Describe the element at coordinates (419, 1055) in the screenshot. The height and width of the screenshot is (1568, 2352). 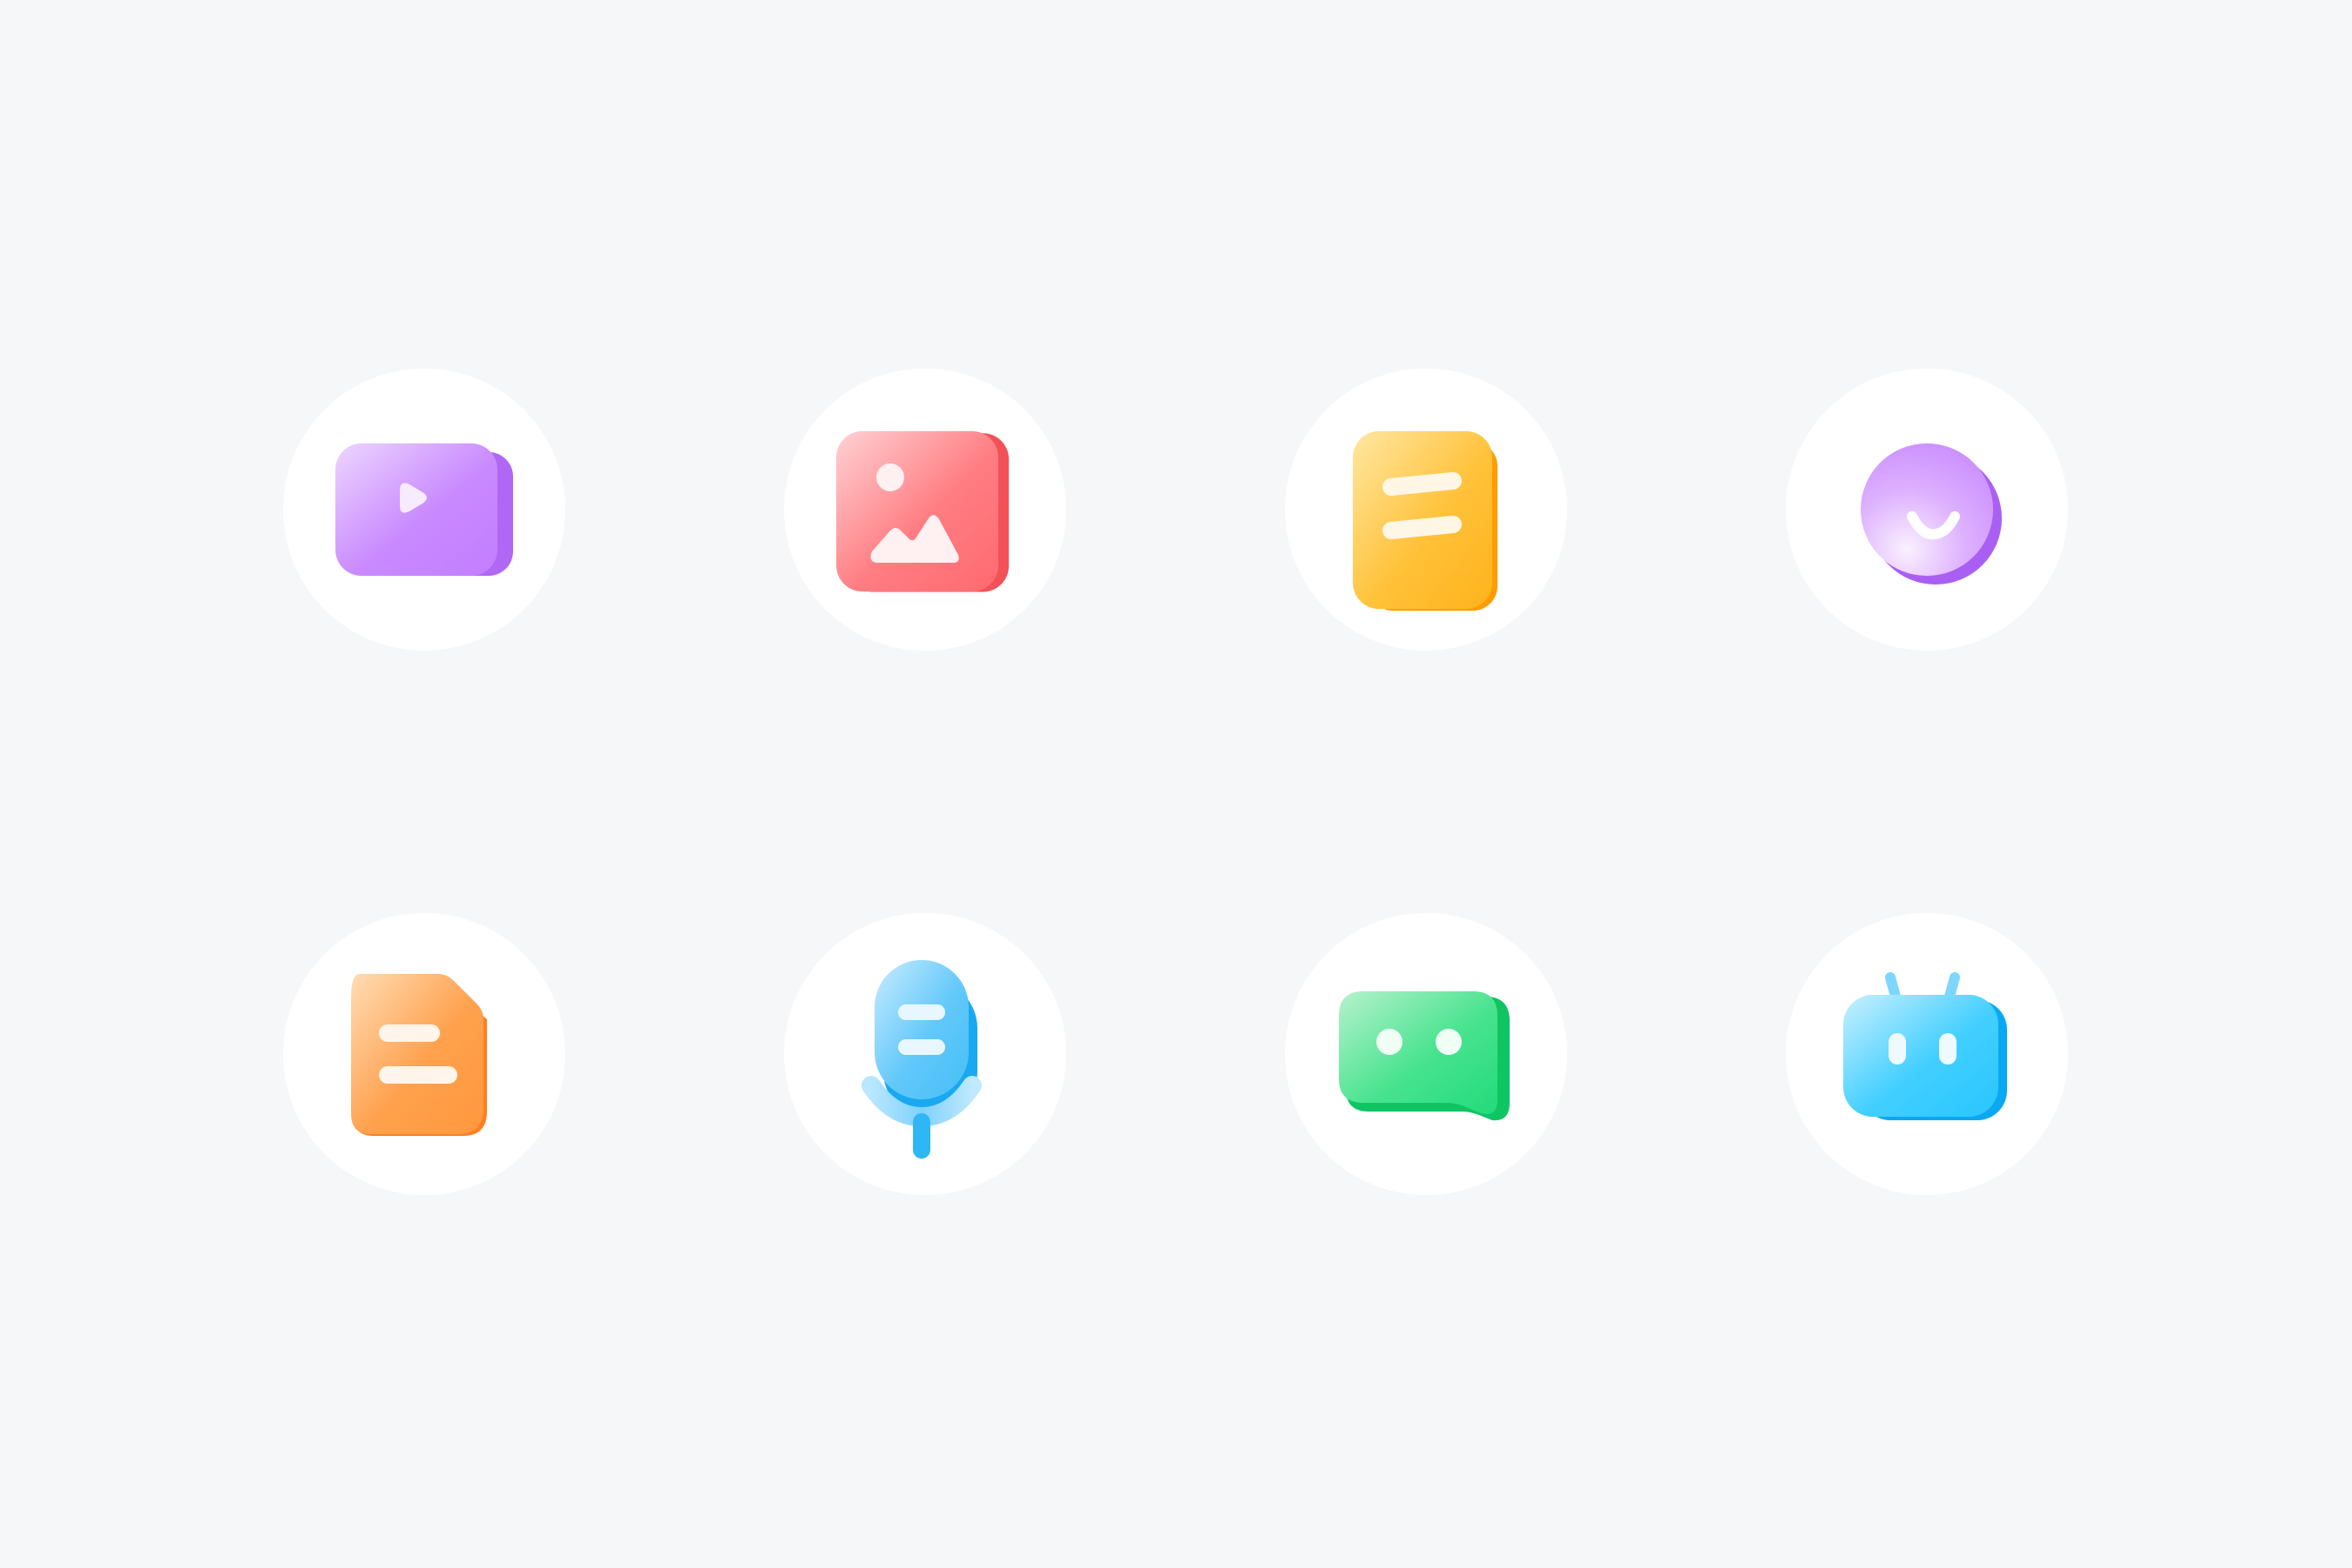
I see `document-icon` at that location.